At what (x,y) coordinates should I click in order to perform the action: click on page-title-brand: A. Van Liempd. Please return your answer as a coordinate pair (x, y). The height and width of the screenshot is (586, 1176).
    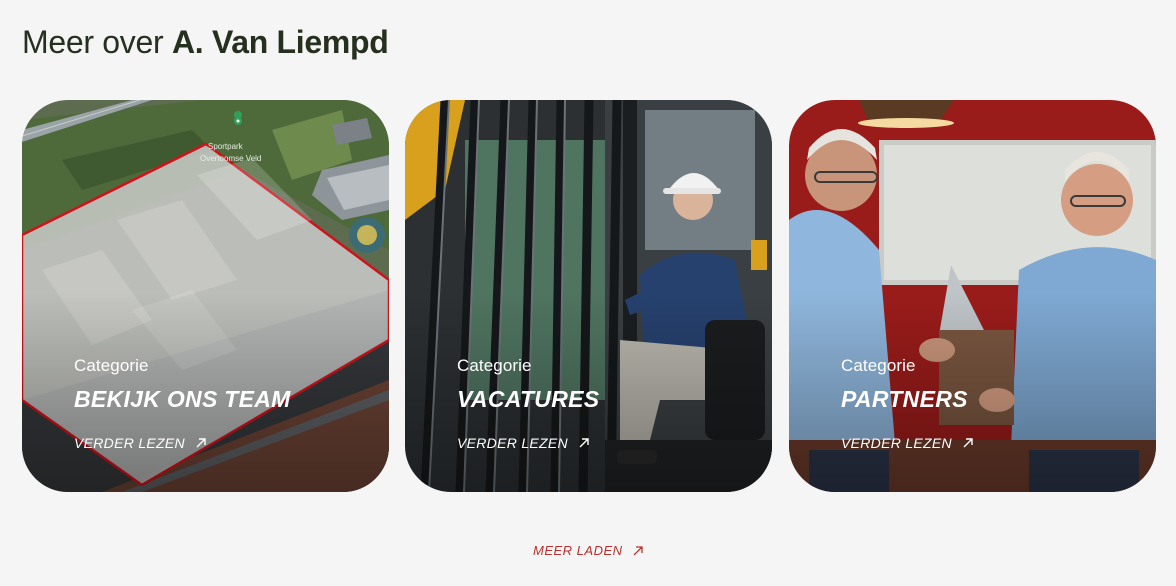
    Looking at the image, I should click on (280, 42).